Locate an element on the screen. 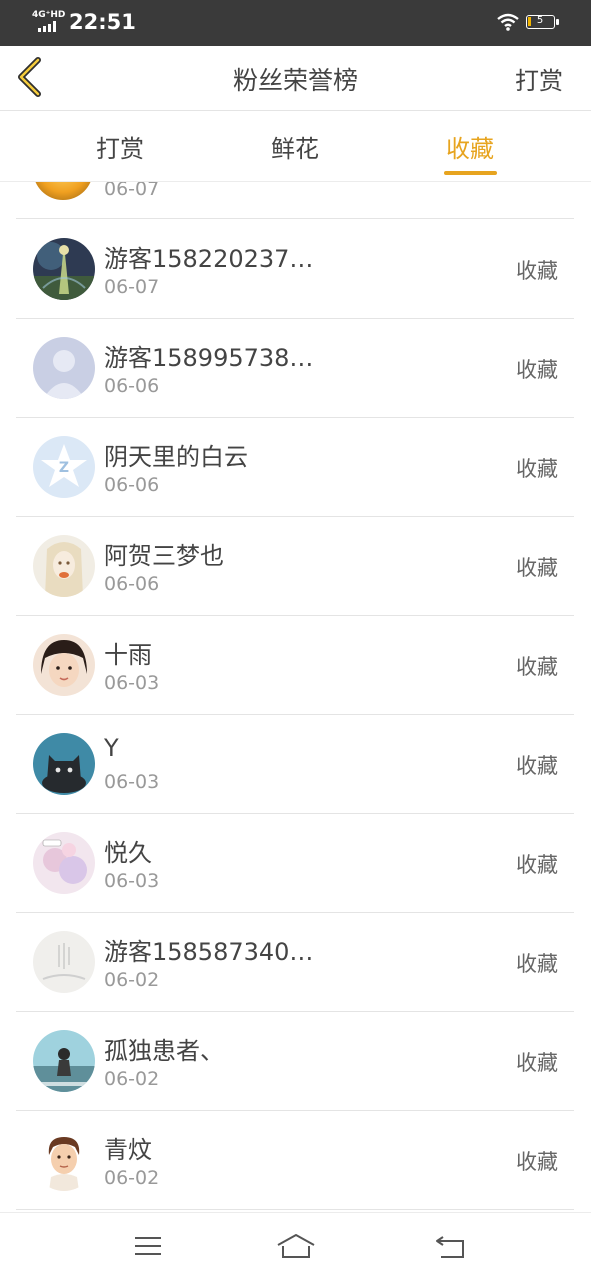 The width and height of the screenshot is (591, 1281). reward-button: 打赏 is located at coordinates (539, 78).